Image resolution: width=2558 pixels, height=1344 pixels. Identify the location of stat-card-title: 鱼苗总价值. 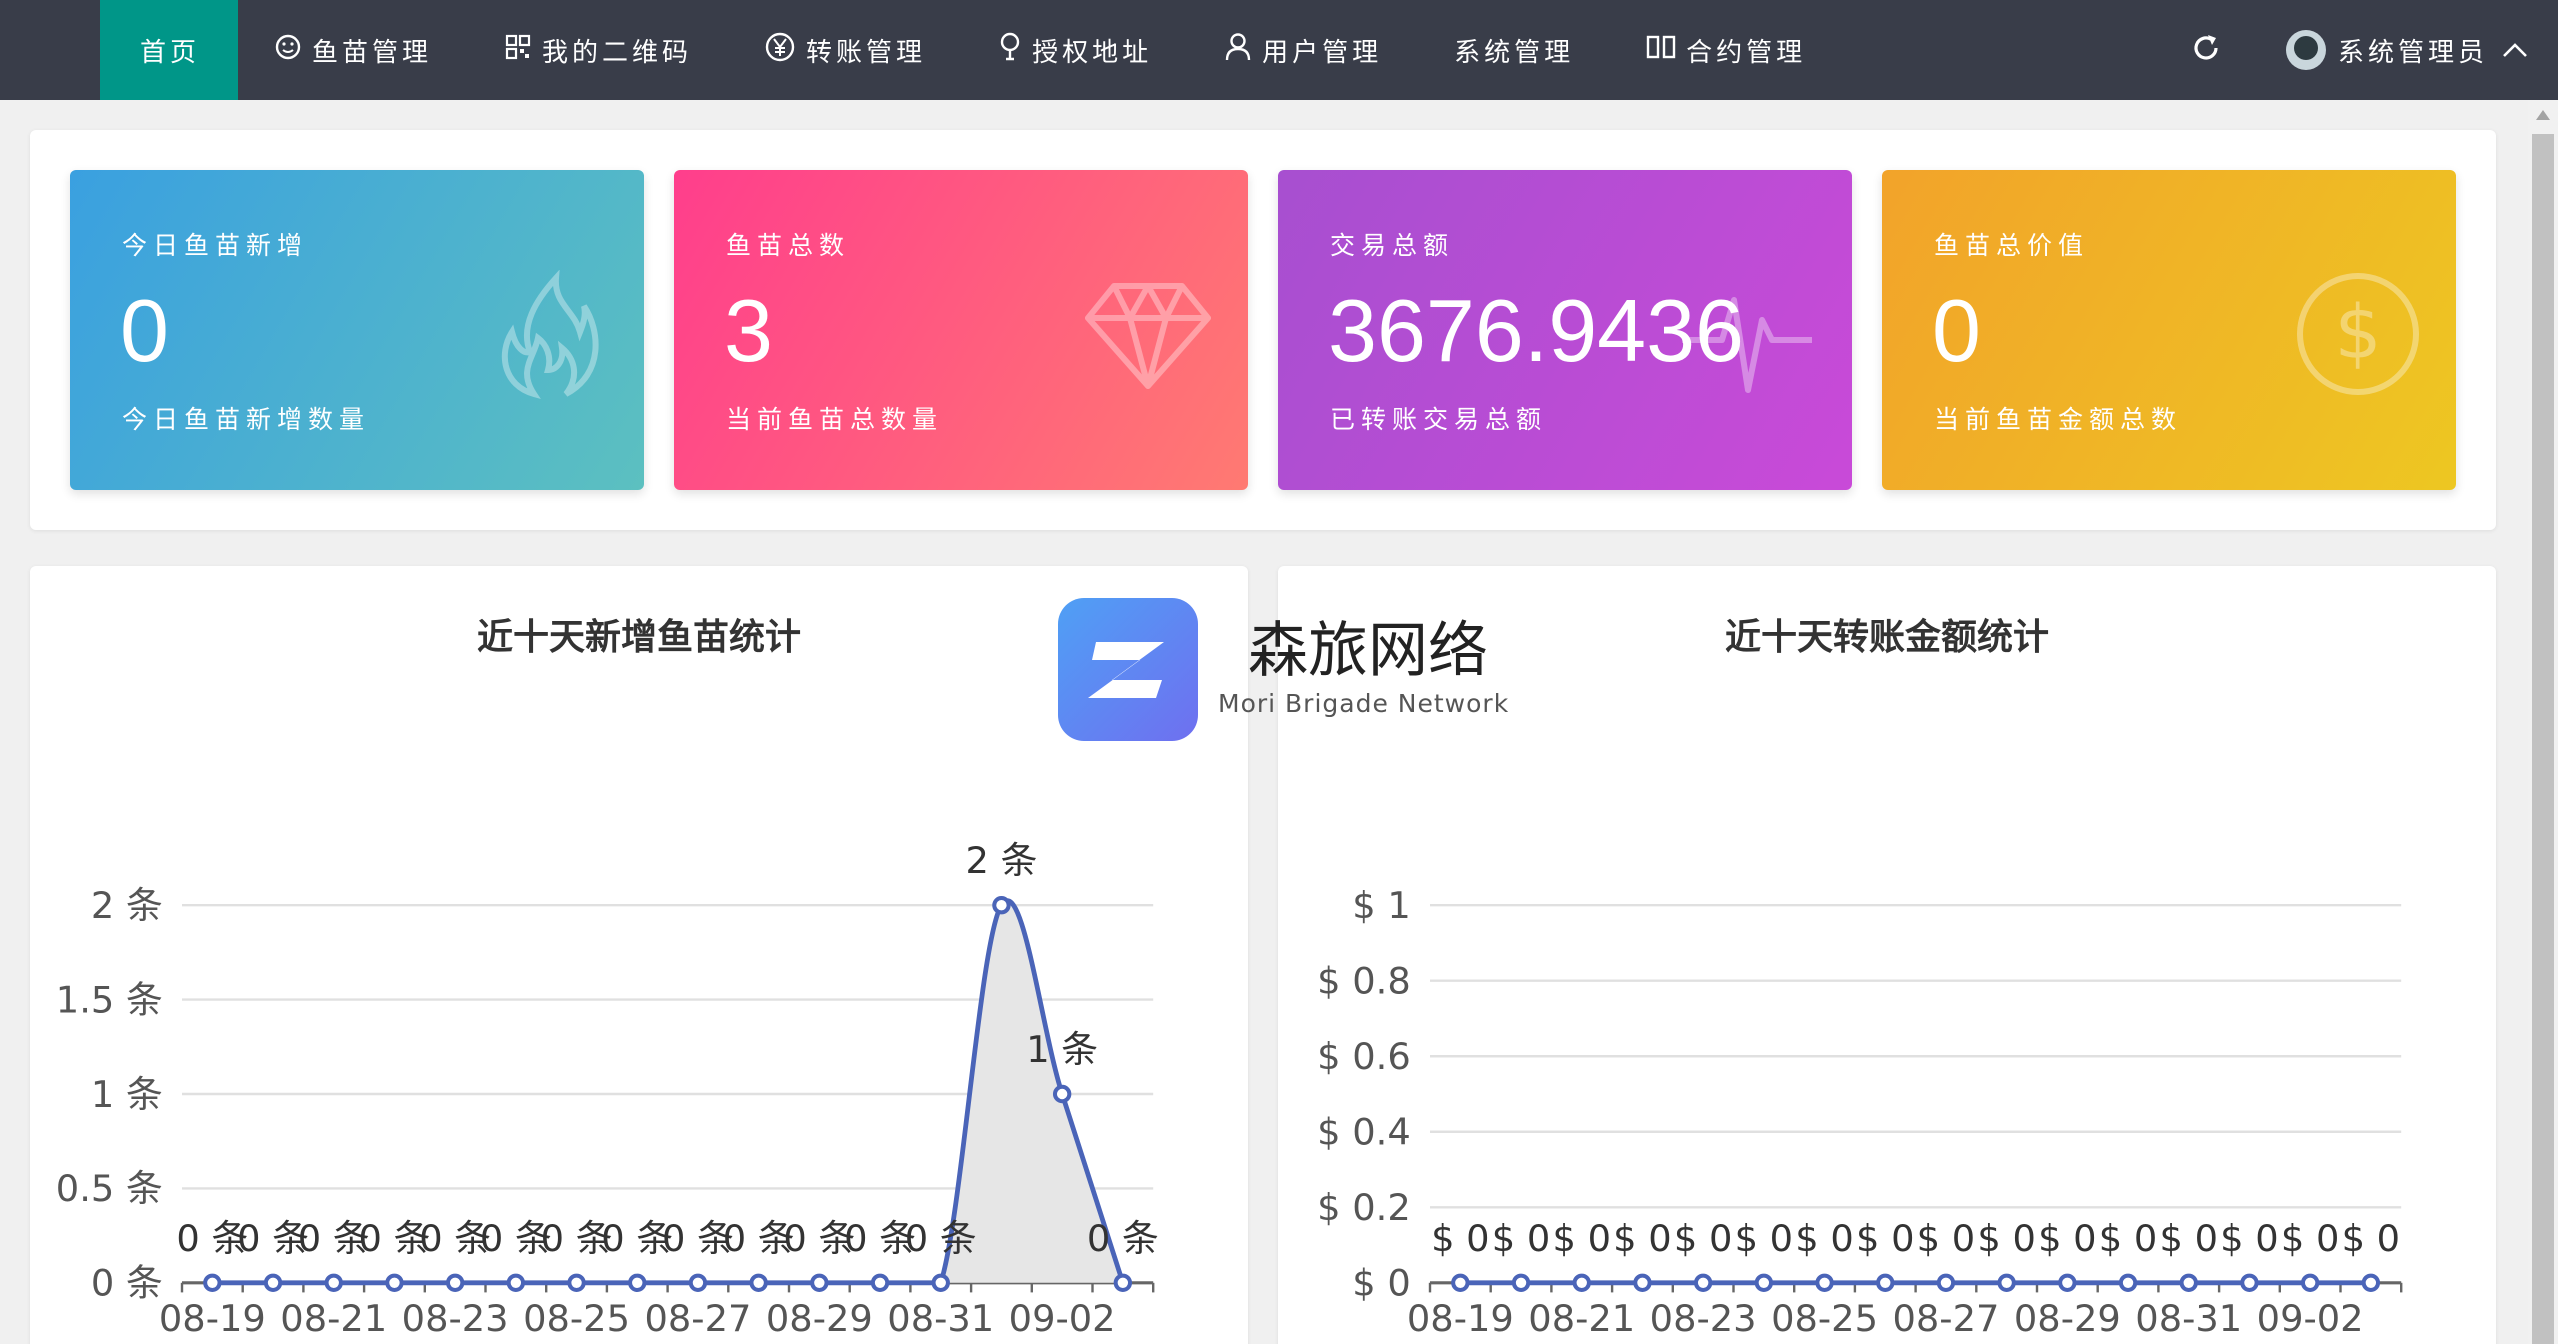
(2012, 245).